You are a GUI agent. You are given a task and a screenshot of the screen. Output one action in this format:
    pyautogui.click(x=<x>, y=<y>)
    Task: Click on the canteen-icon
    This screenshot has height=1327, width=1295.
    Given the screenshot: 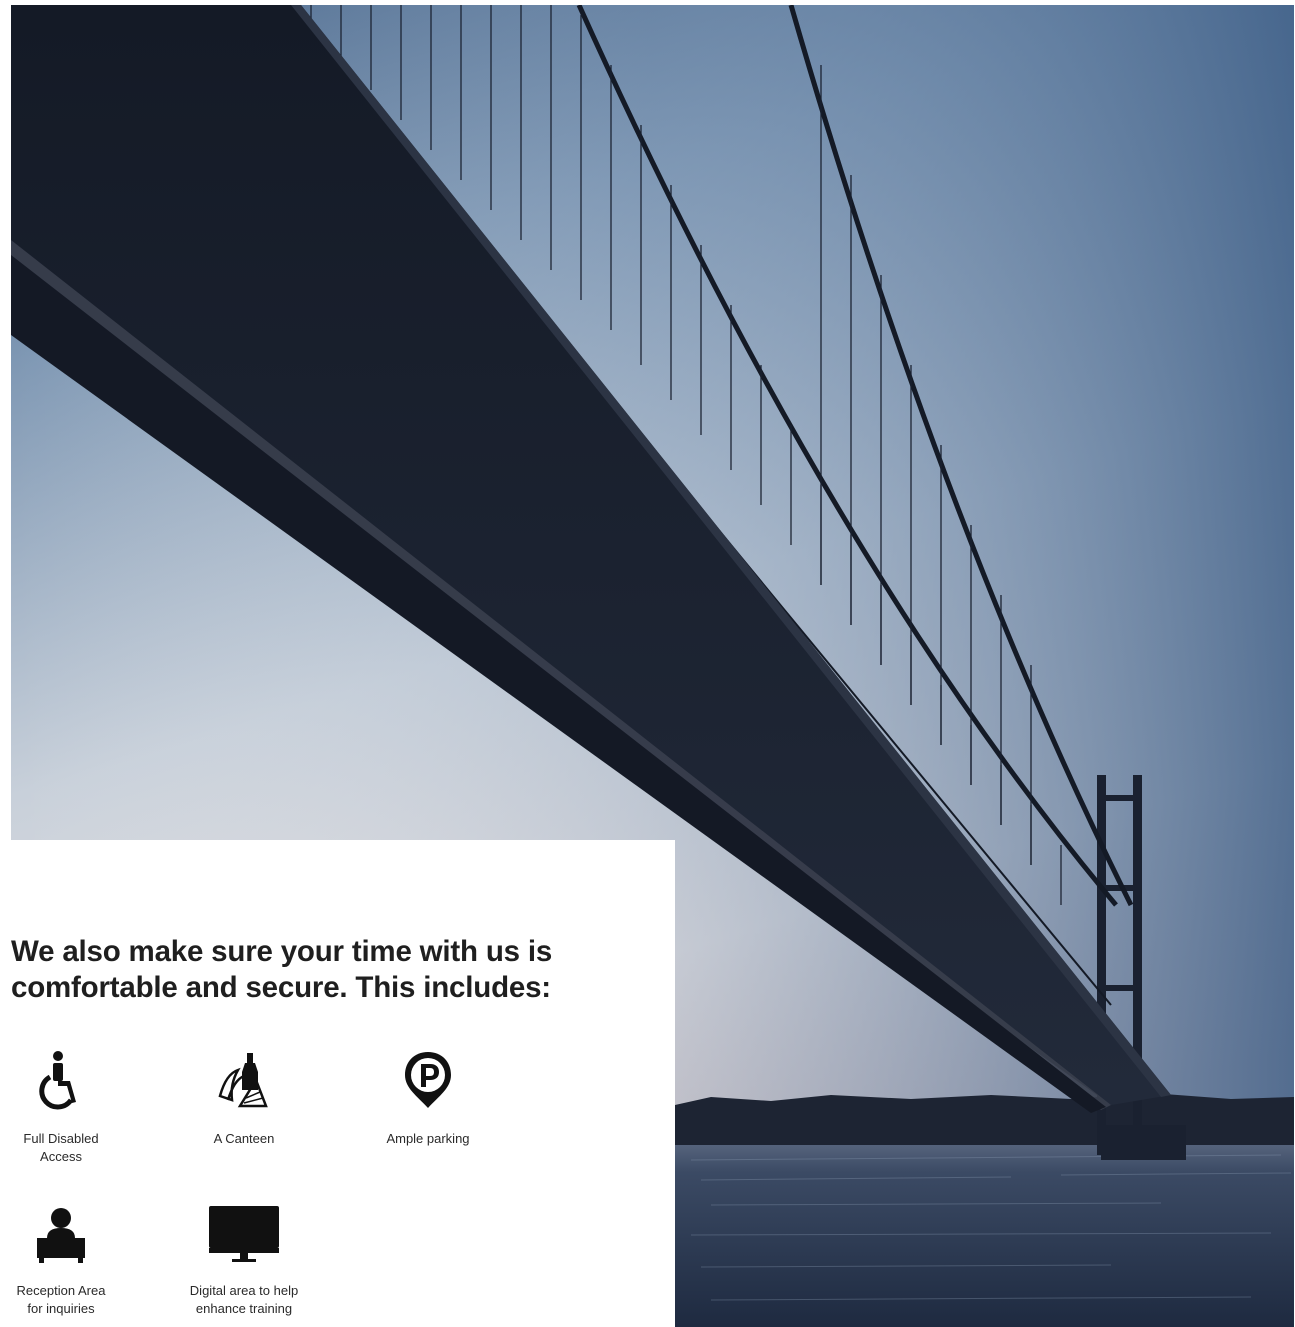 What is the action you would take?
    pyautogui.click(x=244, y=1080)
    